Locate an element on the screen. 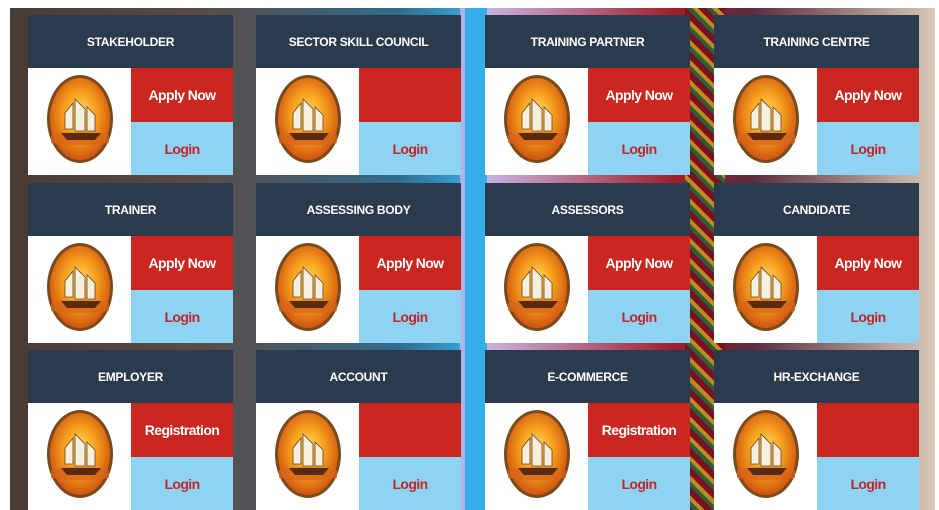 Image resolution: width=939 pixels, height=510 pixels. card-title: TRAINER is located at coordinates (130, 209).